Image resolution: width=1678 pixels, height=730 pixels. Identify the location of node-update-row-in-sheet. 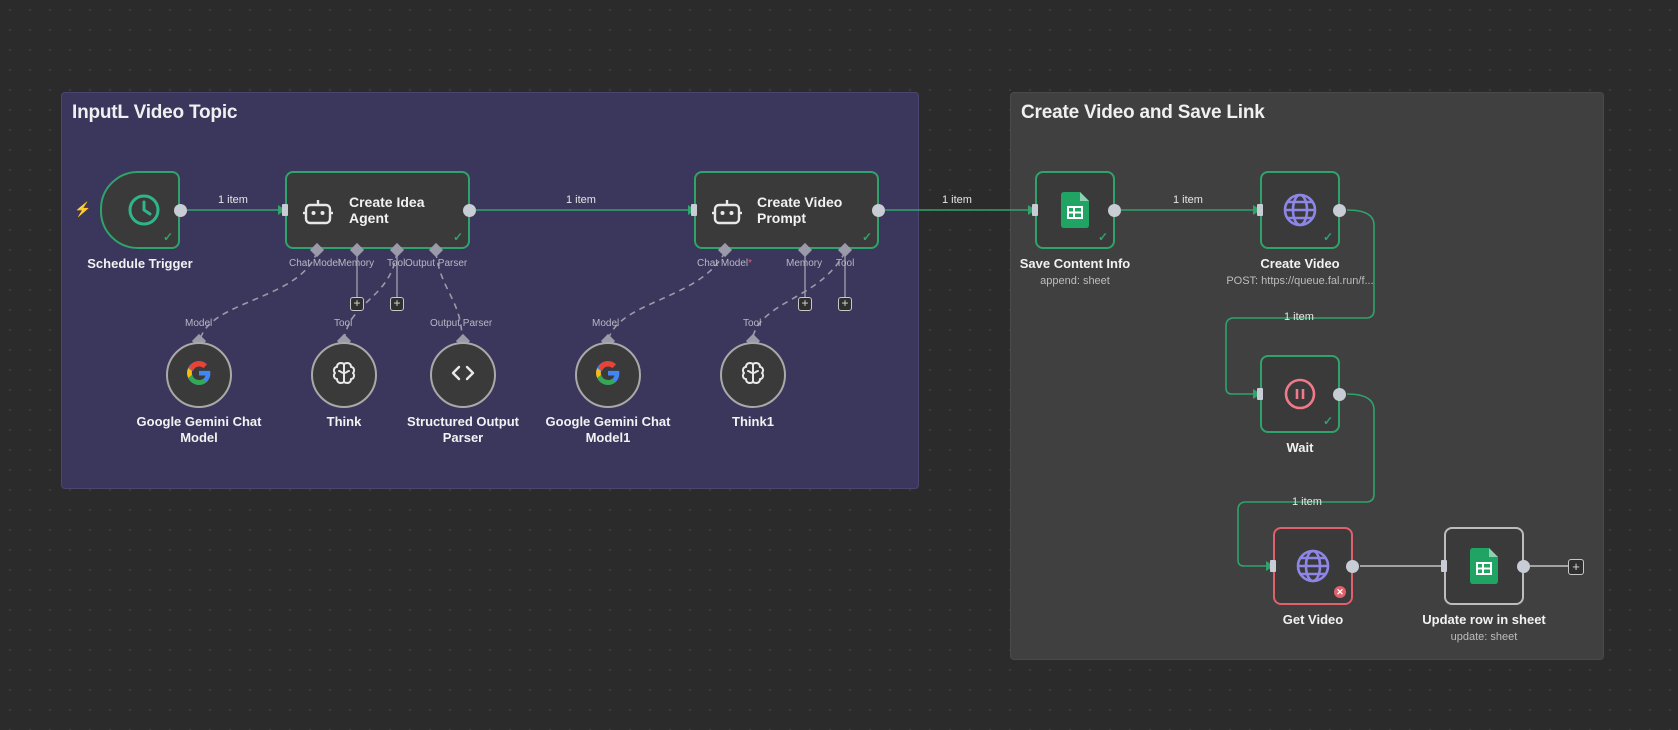
(1484, 566).